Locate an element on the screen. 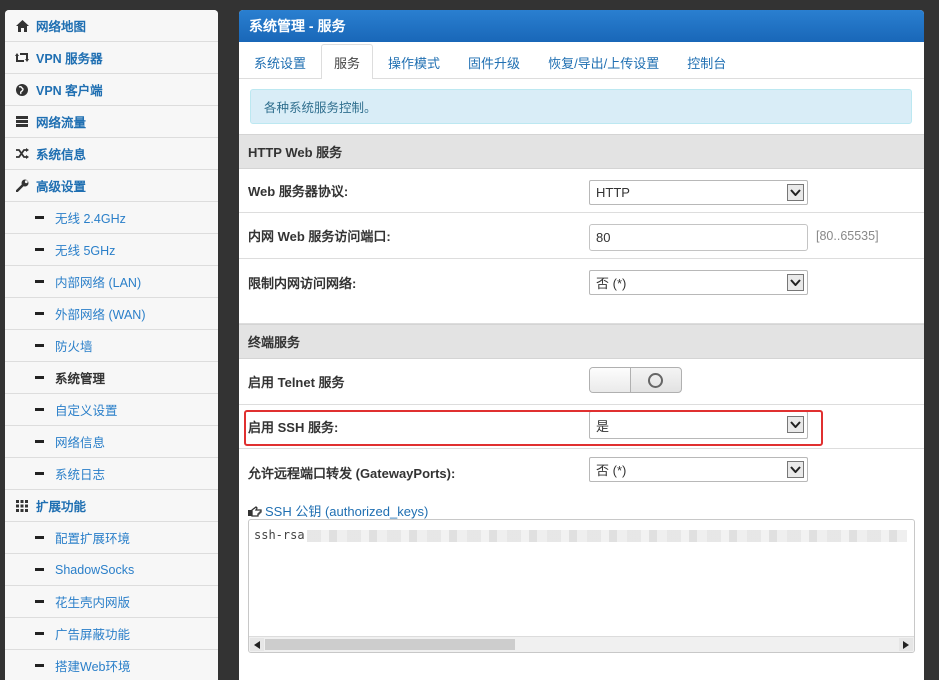 This screenshot has height=680, width=939. random-icon is located at coordinates (22, 154).